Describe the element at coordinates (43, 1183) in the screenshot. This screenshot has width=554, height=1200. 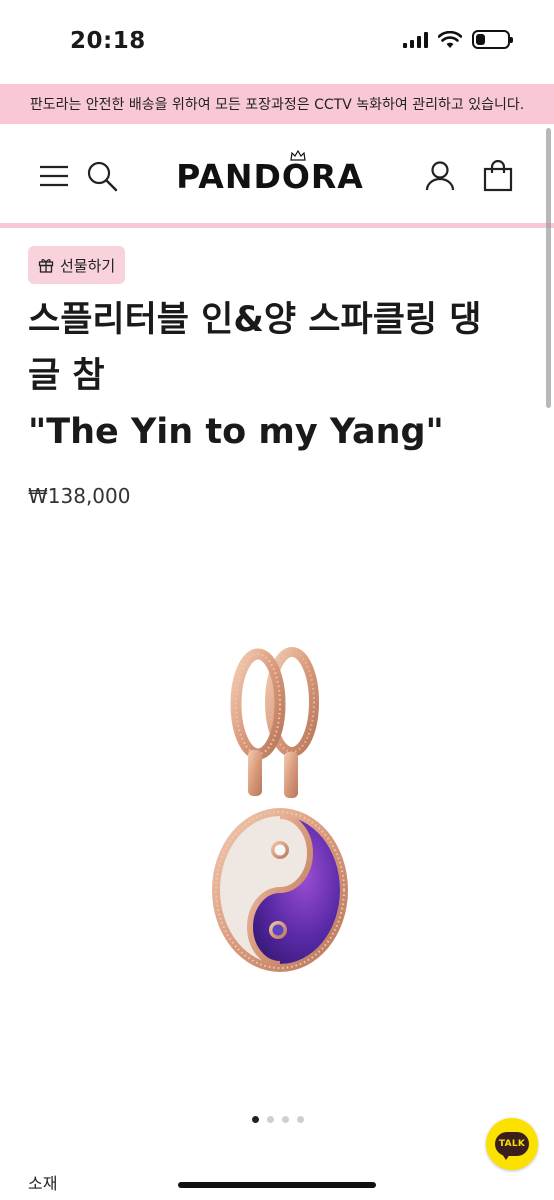
I see `material-label: 소재` at that location.